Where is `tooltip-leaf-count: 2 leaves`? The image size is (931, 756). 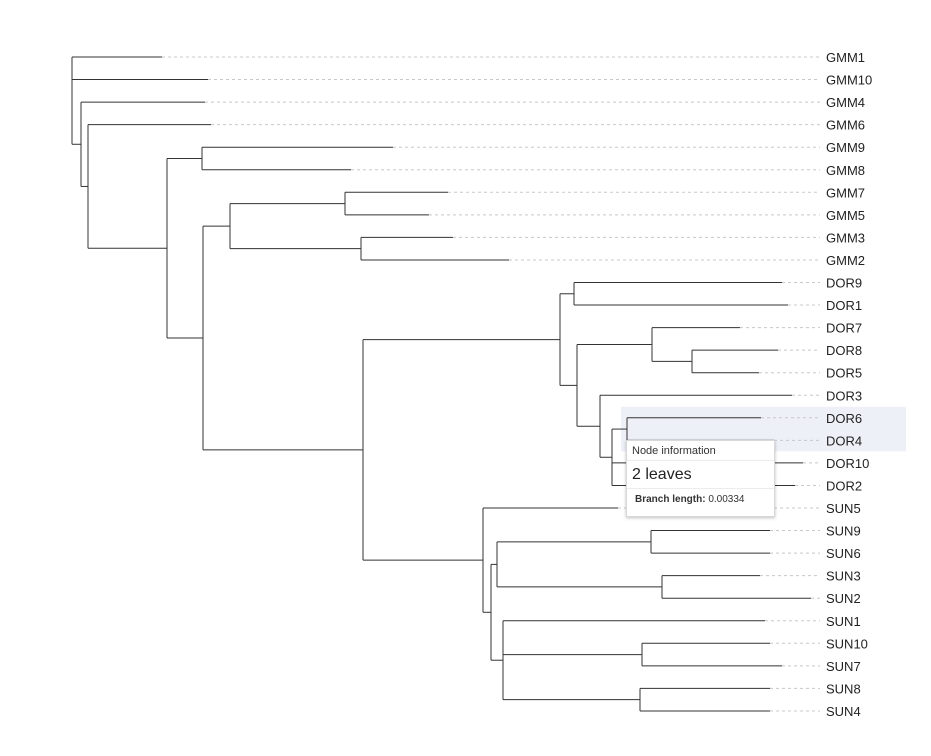 tooltip-leaf-count: 2 leaves is located at coordinates (700, 475).